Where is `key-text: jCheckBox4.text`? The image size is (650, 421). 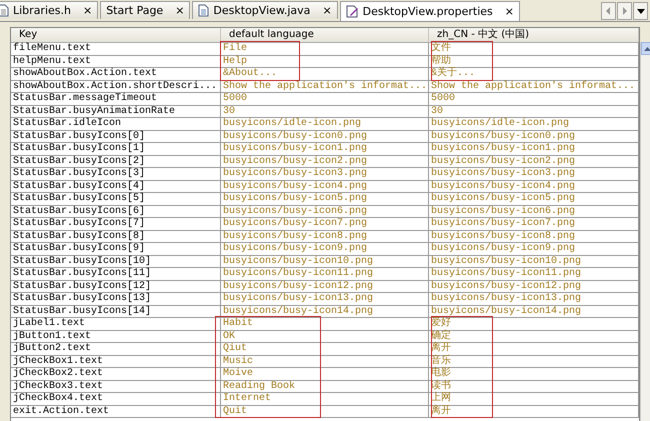
key-text: jCheckBox4.text is located at coordinates (58, 398).